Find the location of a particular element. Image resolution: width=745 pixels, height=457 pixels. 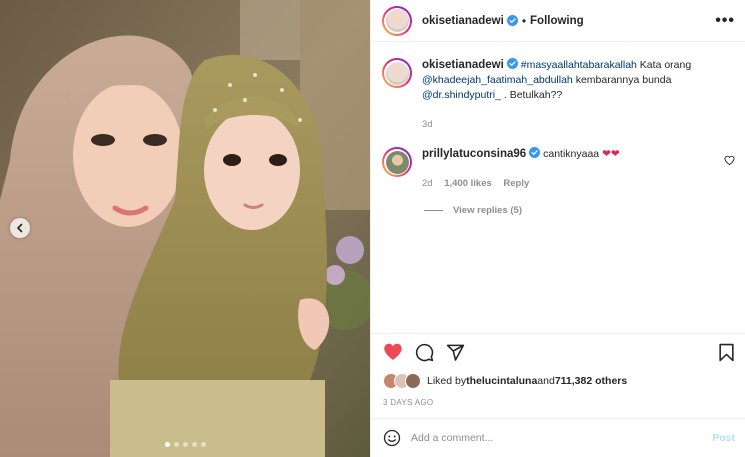

comment-like-heart-icon is located at coordinates (729, 160).